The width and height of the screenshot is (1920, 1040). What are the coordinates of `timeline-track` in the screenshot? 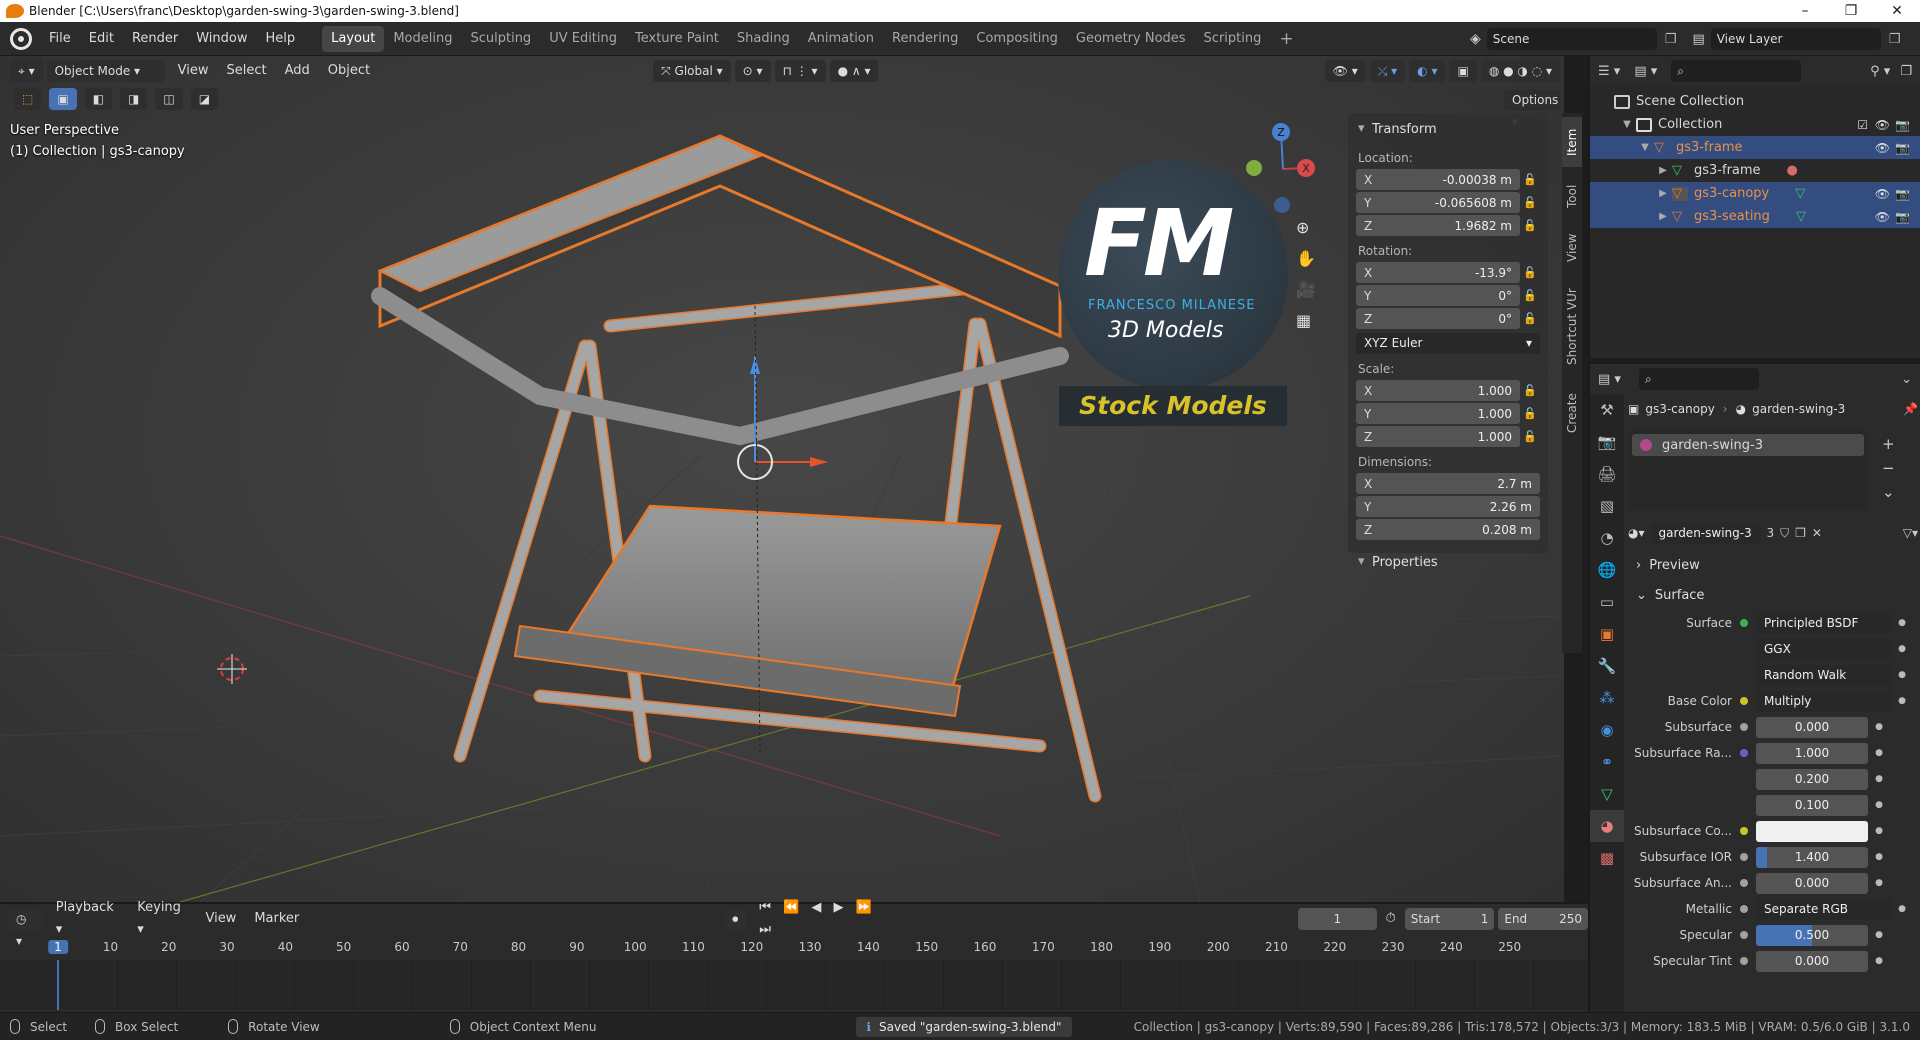 It's located at (794, 985).